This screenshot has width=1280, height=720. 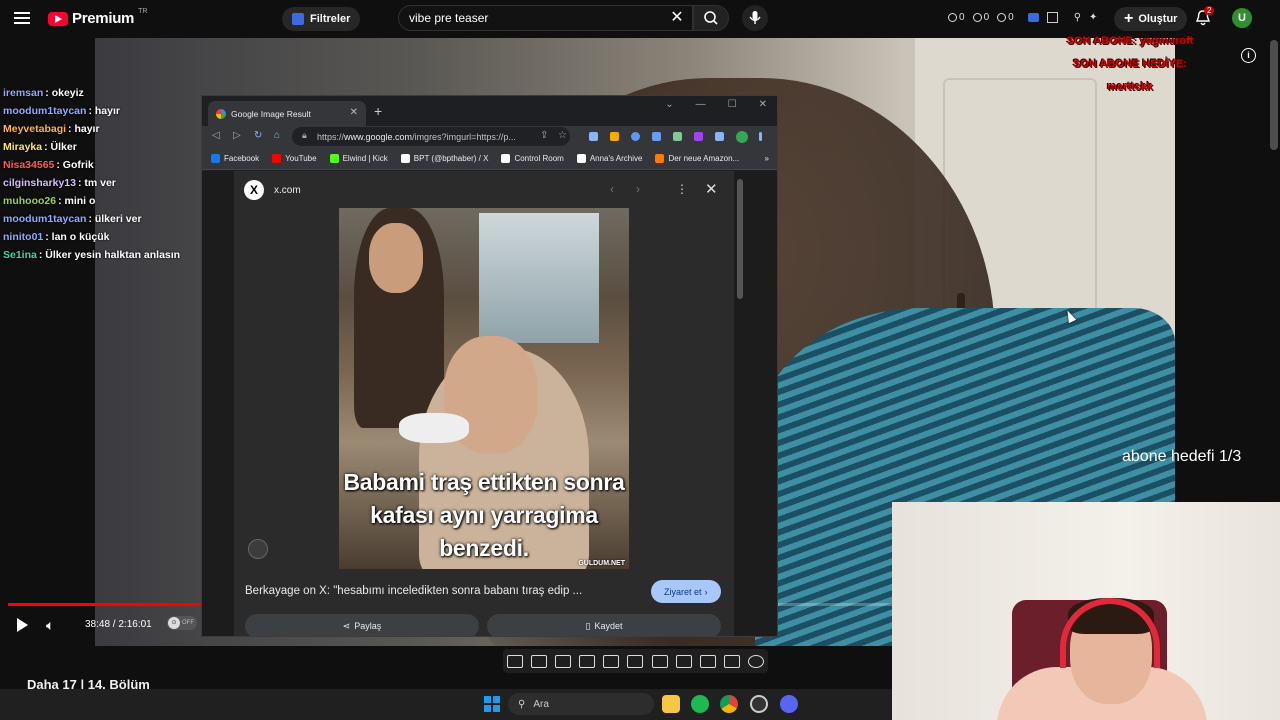 What do you see at coordinates (287, 113) in the screenshot?
I see `chrome-tab: Google Image Result ✕` at bounding box center [287, 113].